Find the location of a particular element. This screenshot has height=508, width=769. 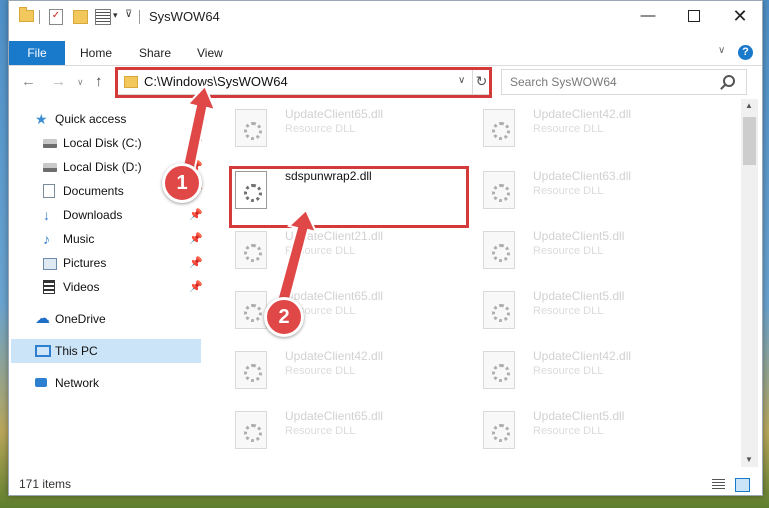

expand-ribbon-icon: ∨ is located at coordinates (721, 50).